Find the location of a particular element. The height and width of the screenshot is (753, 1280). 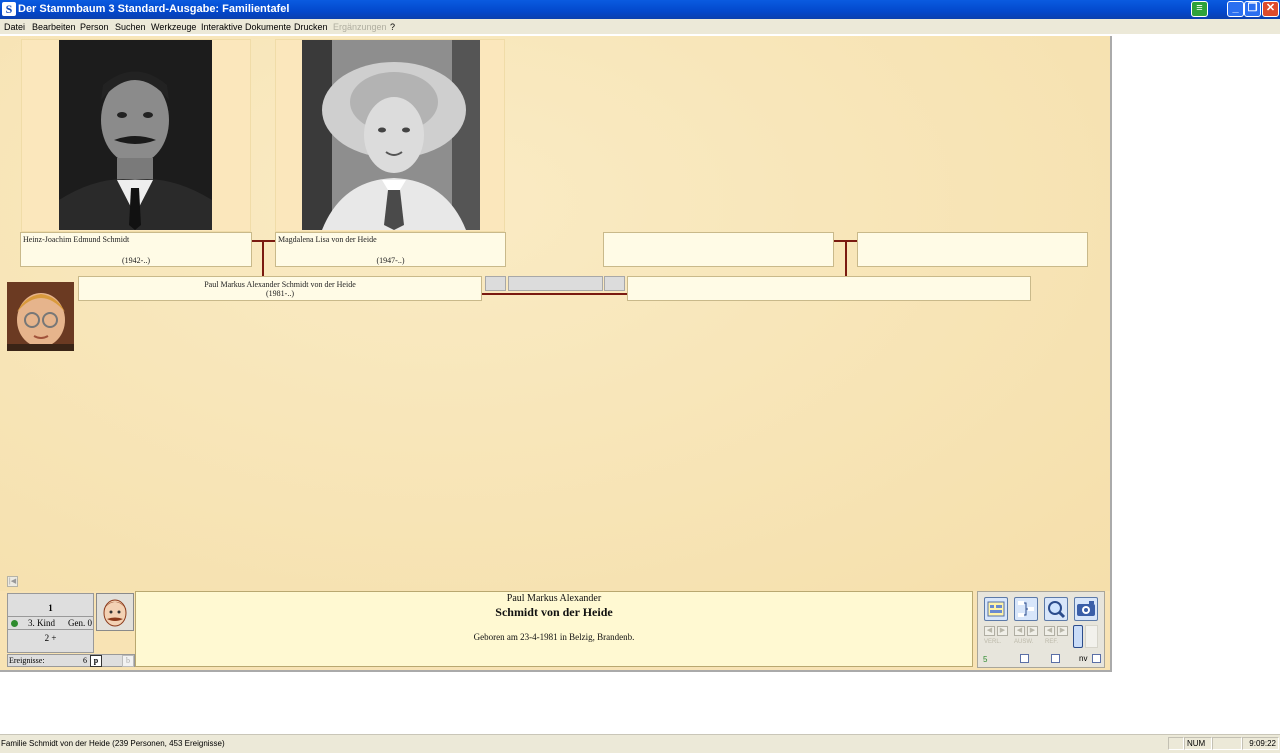

menu-suchen: Suchen is located at coordinates (130, 27).